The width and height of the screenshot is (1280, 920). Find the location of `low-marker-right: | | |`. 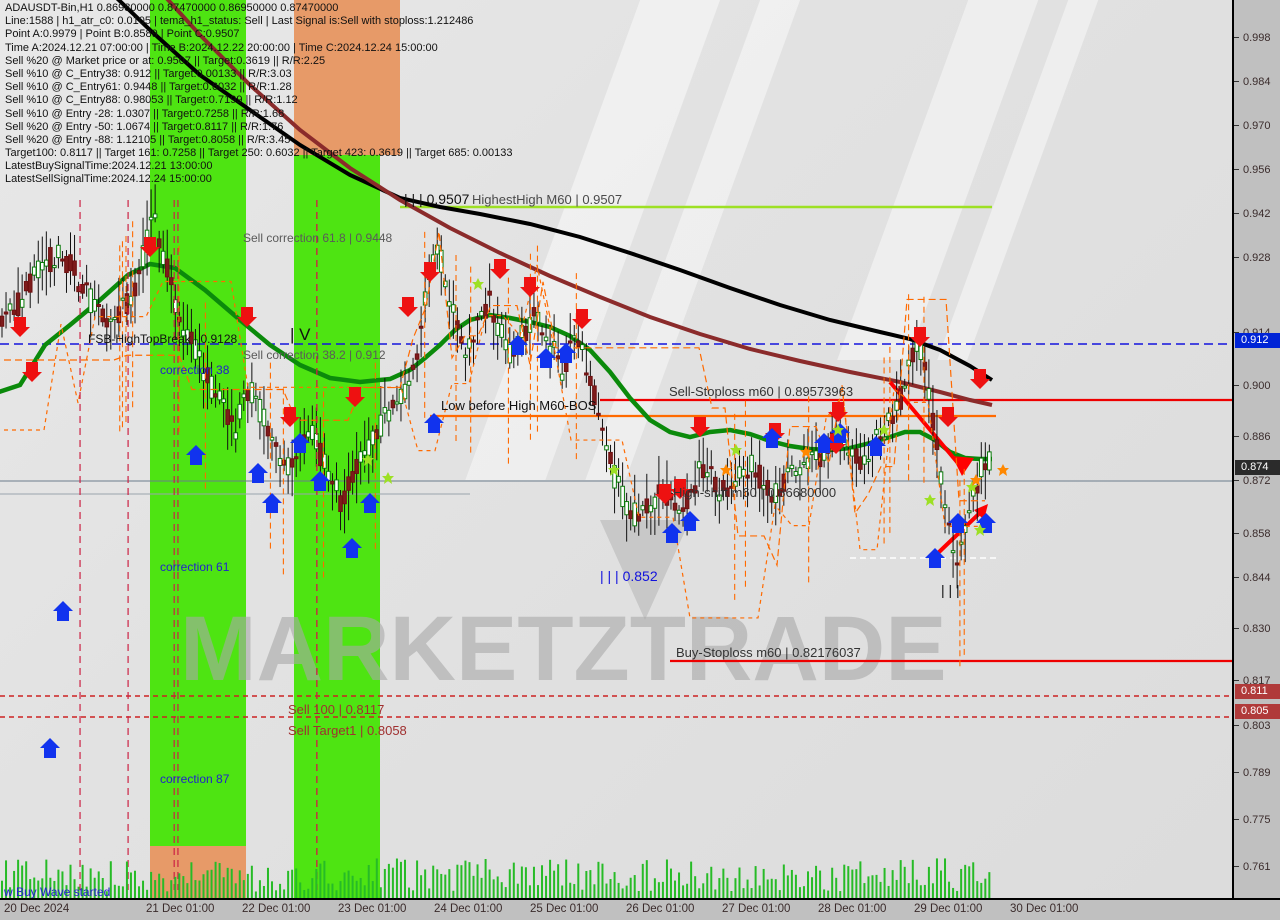

low-marker-right: | | | is located at coordinates (950, 590).